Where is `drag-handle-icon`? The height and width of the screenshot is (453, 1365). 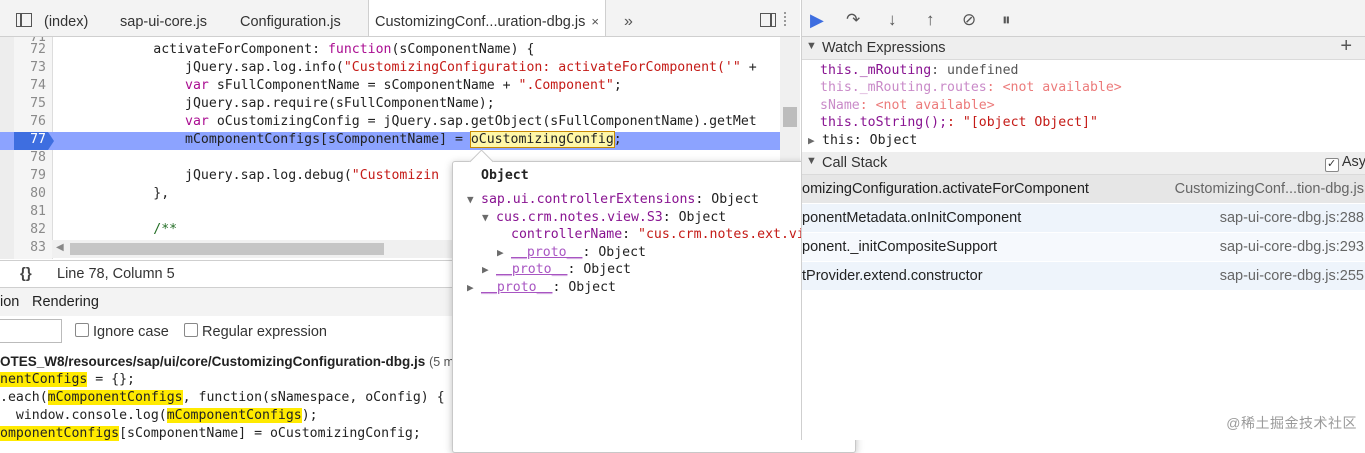 drag-handle-icon is located at coordinates (788, 19).